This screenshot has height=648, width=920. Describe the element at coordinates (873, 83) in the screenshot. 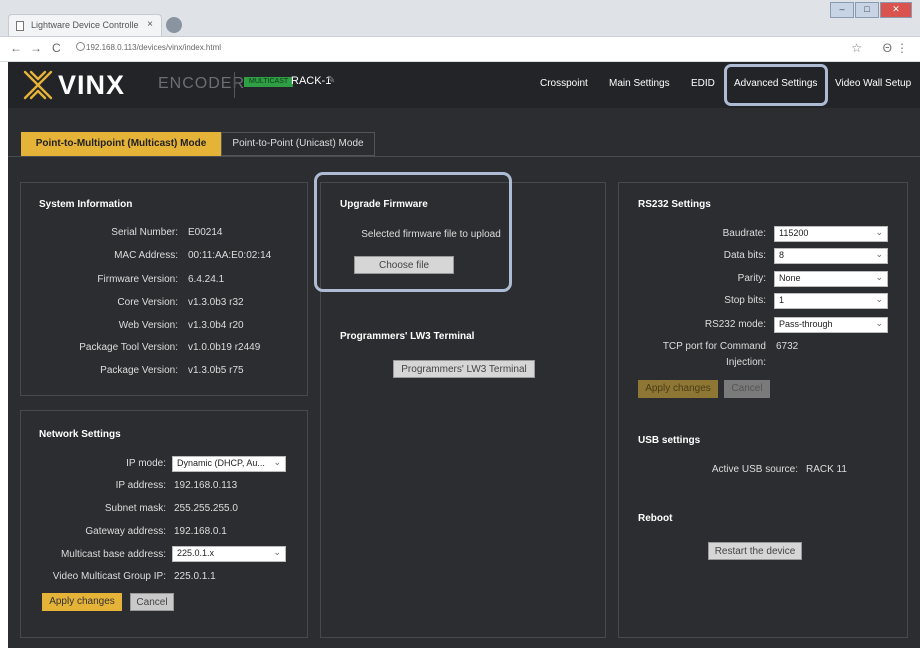

I see `nav-video-wall-setup: Video Wall Setup` at that location.